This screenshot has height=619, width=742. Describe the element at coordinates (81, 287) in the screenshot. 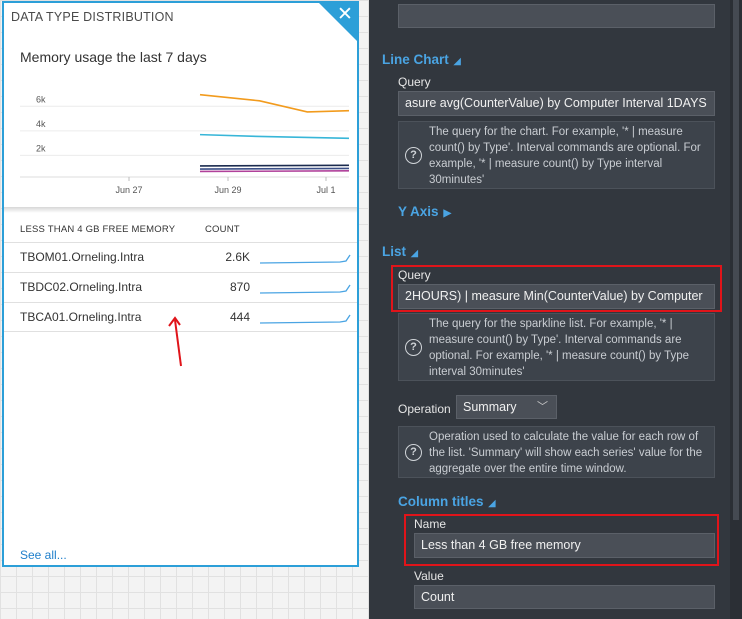

I see `row-computer-name: TBDC02.Orneling.Intra` at that location.